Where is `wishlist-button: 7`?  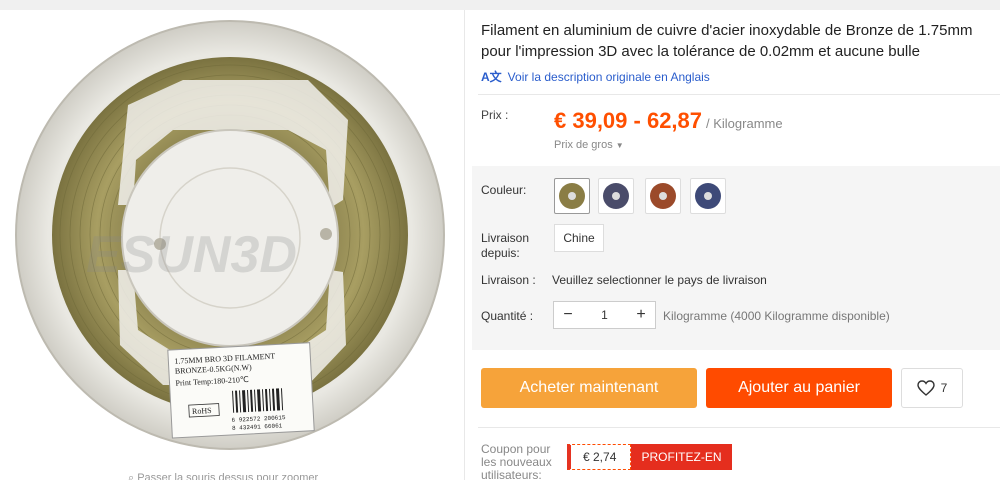 wishlist-button: 7 is located at coordinates (932, 388).